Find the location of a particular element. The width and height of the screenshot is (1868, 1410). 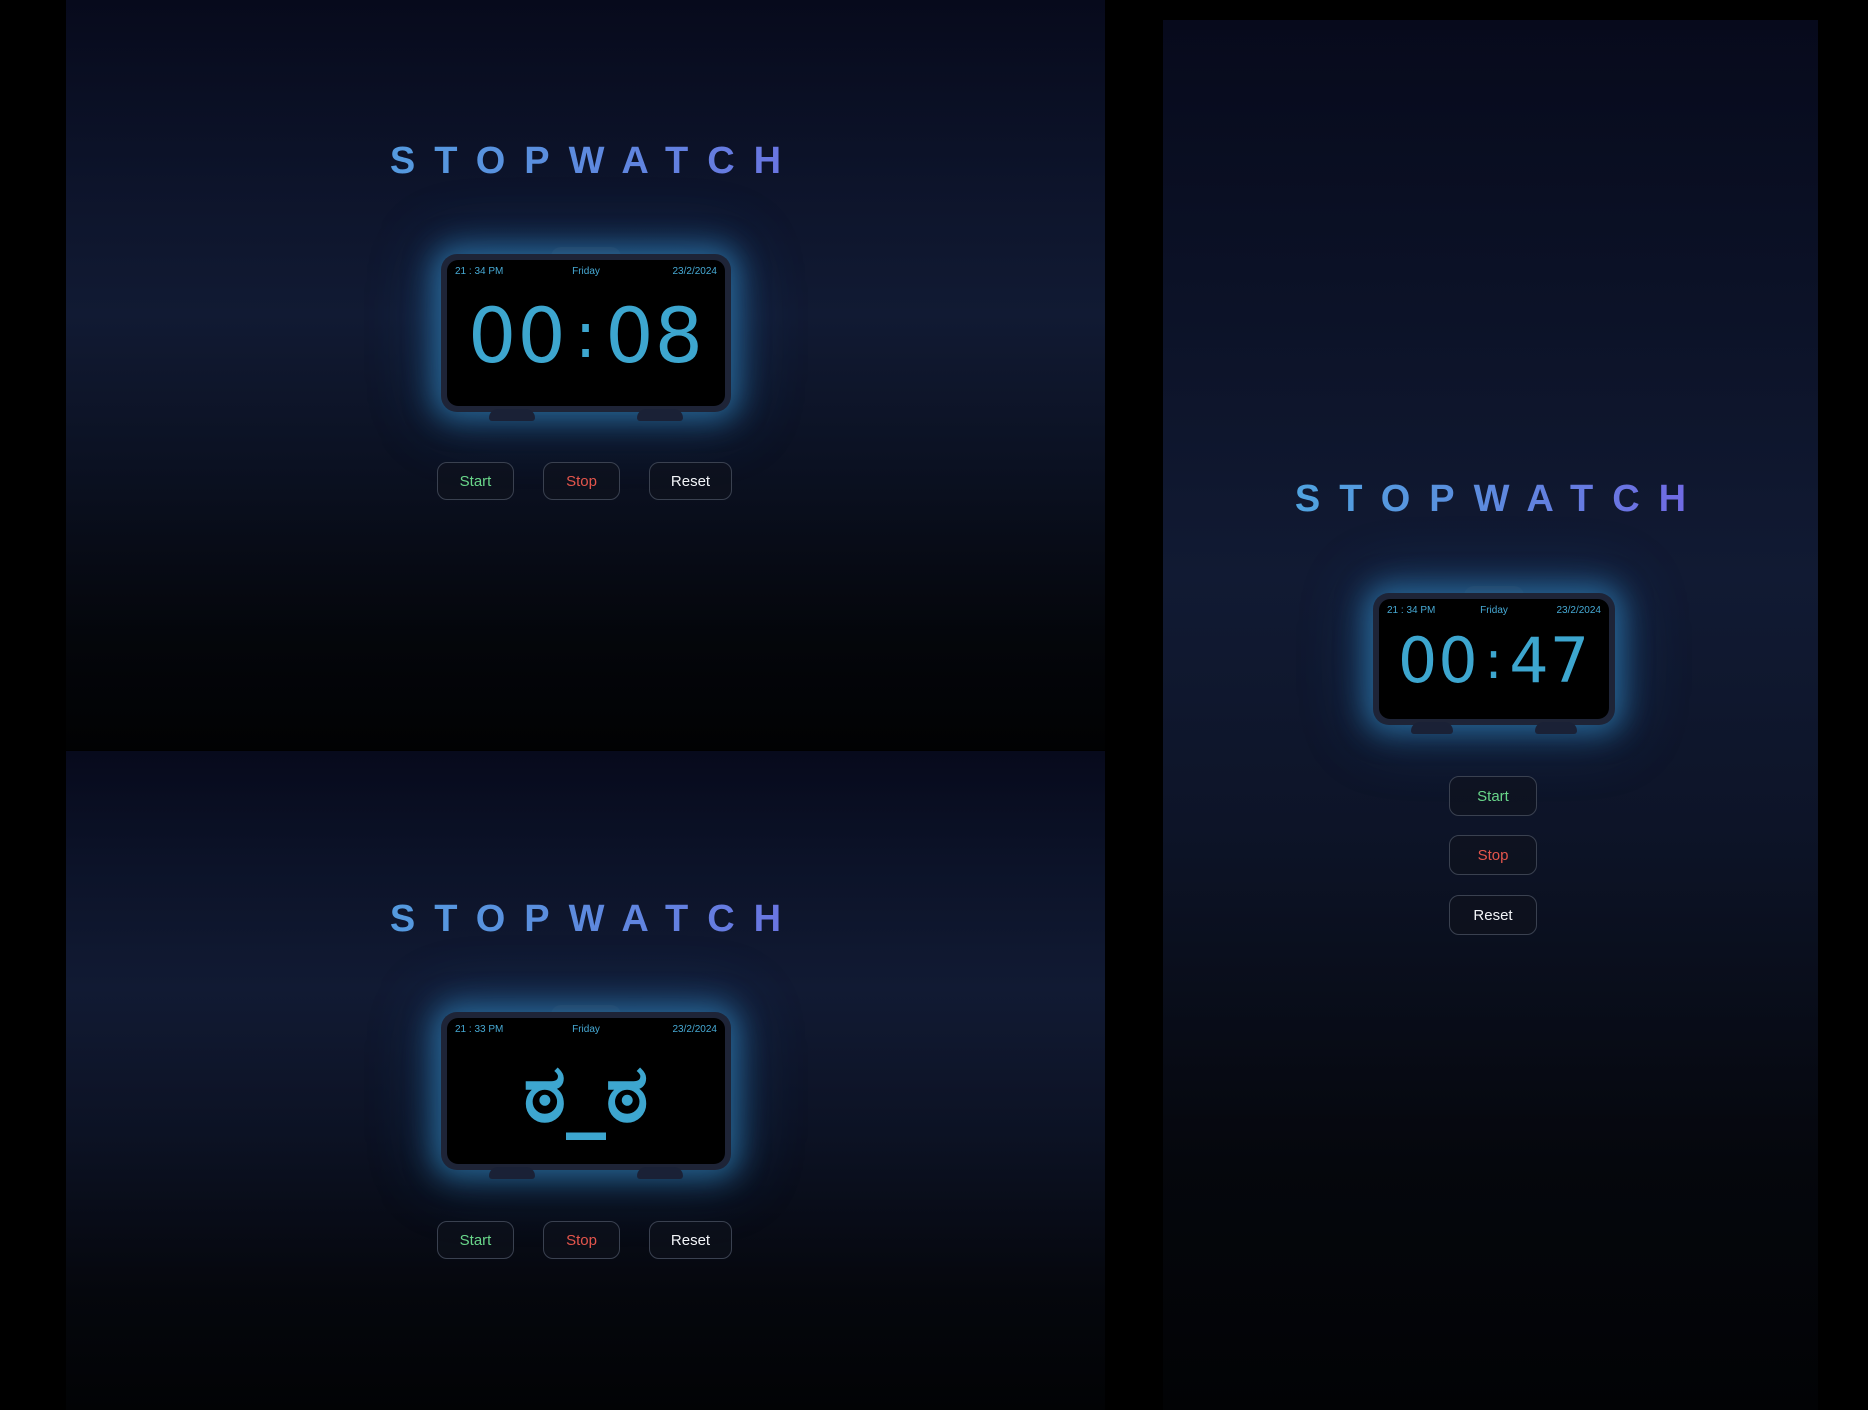

stopwatch-clock: 21 : 33 PM Friday 23/2/2024 ಠ_ಠ is located at coordinates (586, 1092).